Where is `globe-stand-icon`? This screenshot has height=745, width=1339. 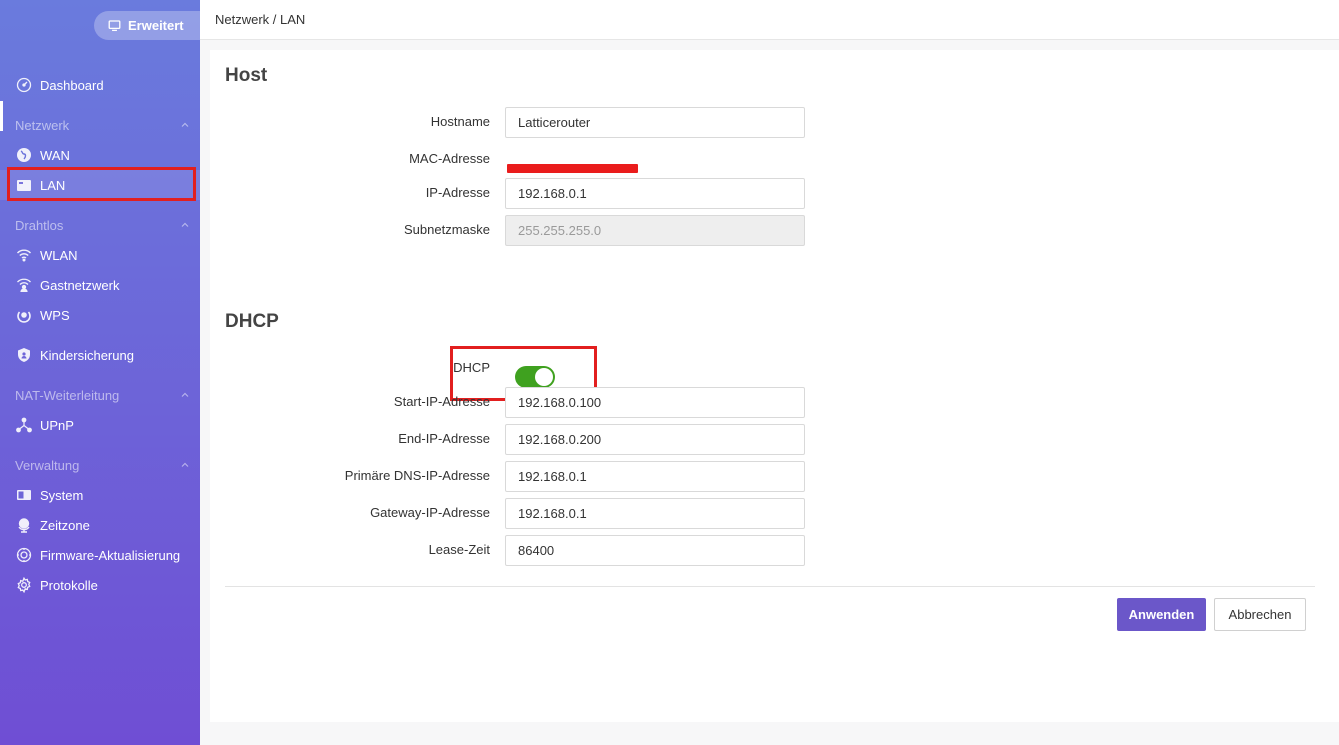 globe-stand-icon is located at coordinates (23, 525).